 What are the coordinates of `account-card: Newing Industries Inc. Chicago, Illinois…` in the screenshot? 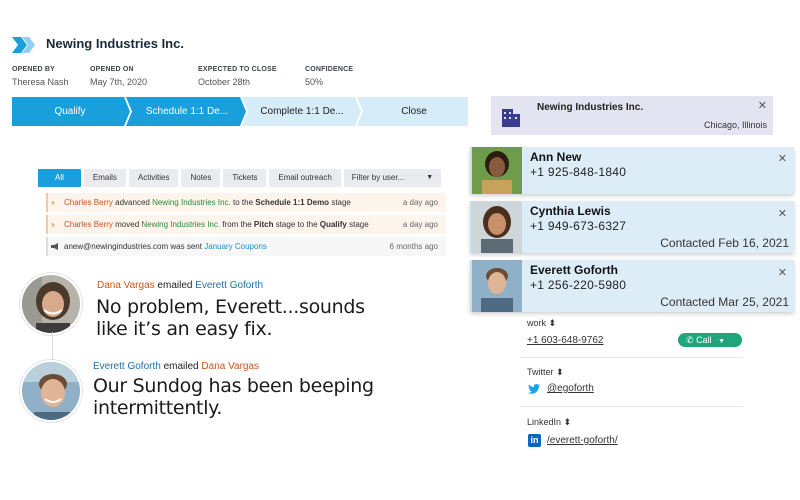 It's located at (632, 115).